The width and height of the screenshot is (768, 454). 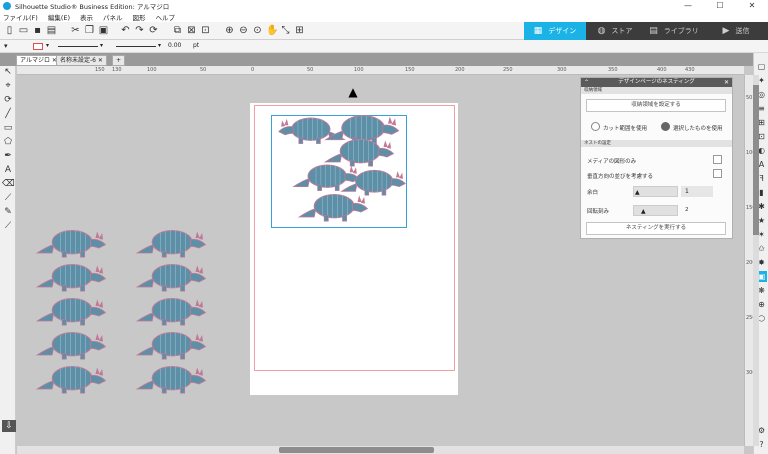 What do you see at coordinates (86, 17) in the screenshot?
I see `menu-view: 表示` at bounding box center [86, 17].